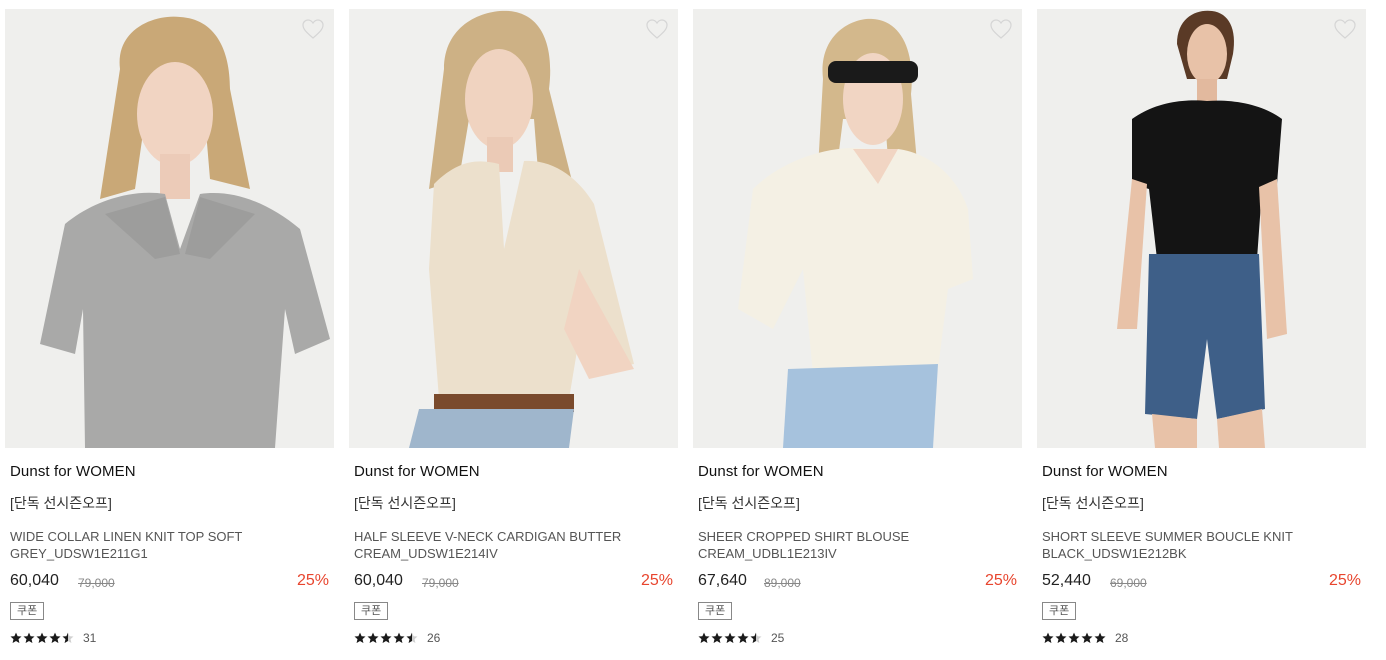 This screenshot has height=660, width=1386. What do you see at coordinates (90, 638) in the screenshot?
I see `review-count: 31` at bounding box center [90, 638].